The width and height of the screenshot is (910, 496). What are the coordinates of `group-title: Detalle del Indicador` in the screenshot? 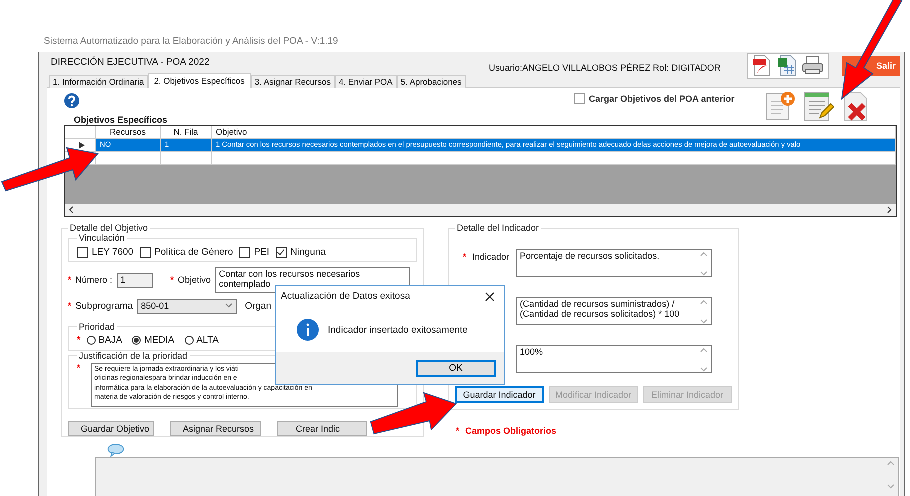 It's located at (498, 228).